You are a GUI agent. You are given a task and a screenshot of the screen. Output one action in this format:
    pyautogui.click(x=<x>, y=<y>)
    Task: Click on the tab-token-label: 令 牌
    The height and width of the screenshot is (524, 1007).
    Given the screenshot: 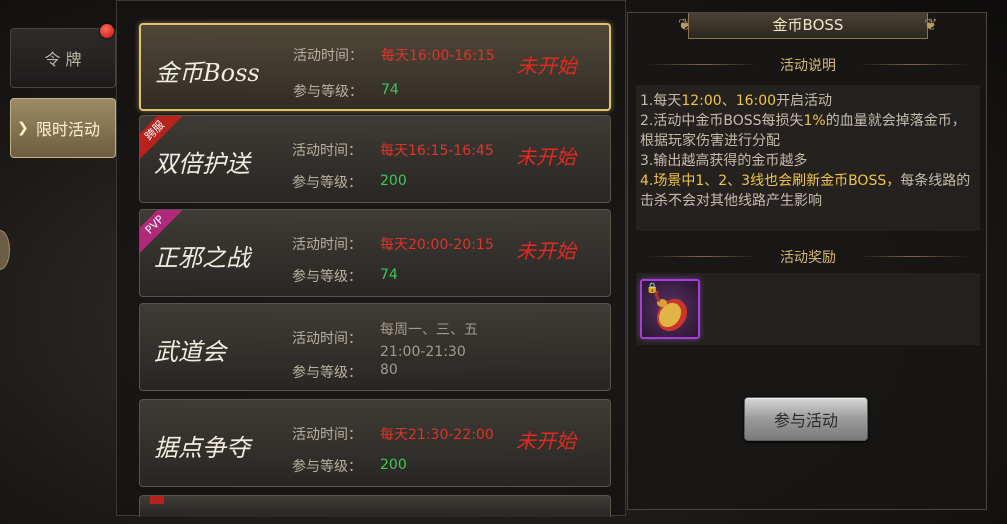 What is the action you would take?
    pyautogui.click(x=63, y=59)
    